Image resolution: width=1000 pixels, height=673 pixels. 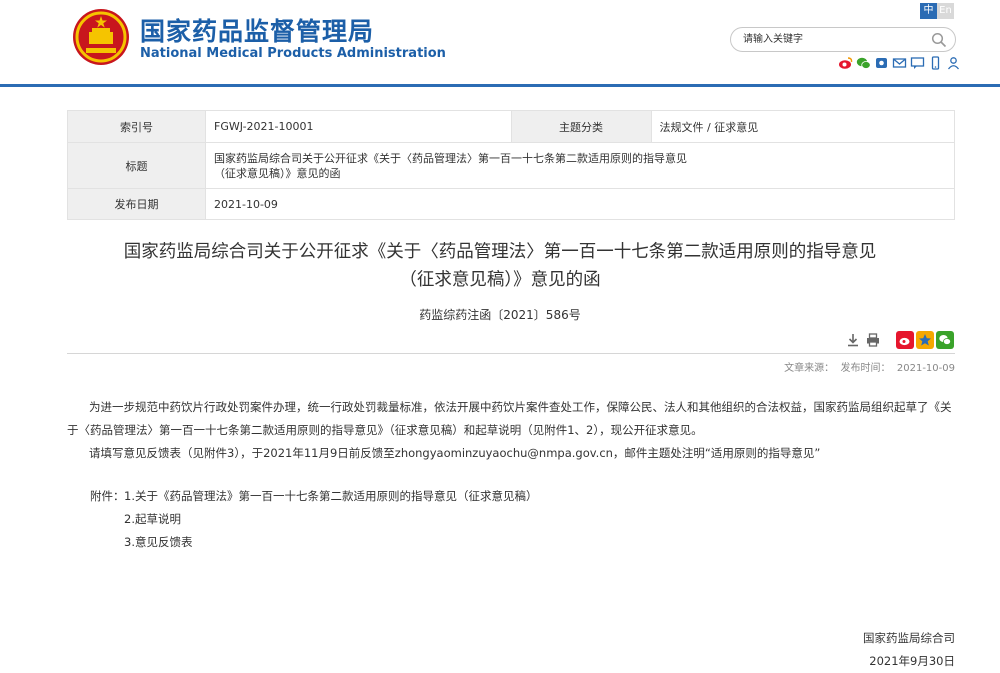 I want to click on source-and-publish-time: 文章来源： 发布时间： 2021-10-09, so click(x=869, y=368).